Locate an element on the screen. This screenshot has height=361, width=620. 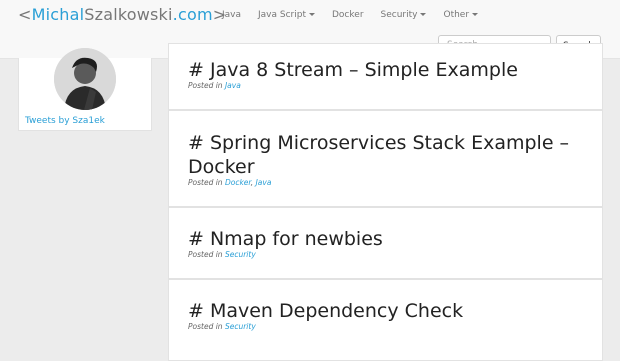
post-card: # Nmap for newbies Posted in Security is located at coordinates (385, 243).